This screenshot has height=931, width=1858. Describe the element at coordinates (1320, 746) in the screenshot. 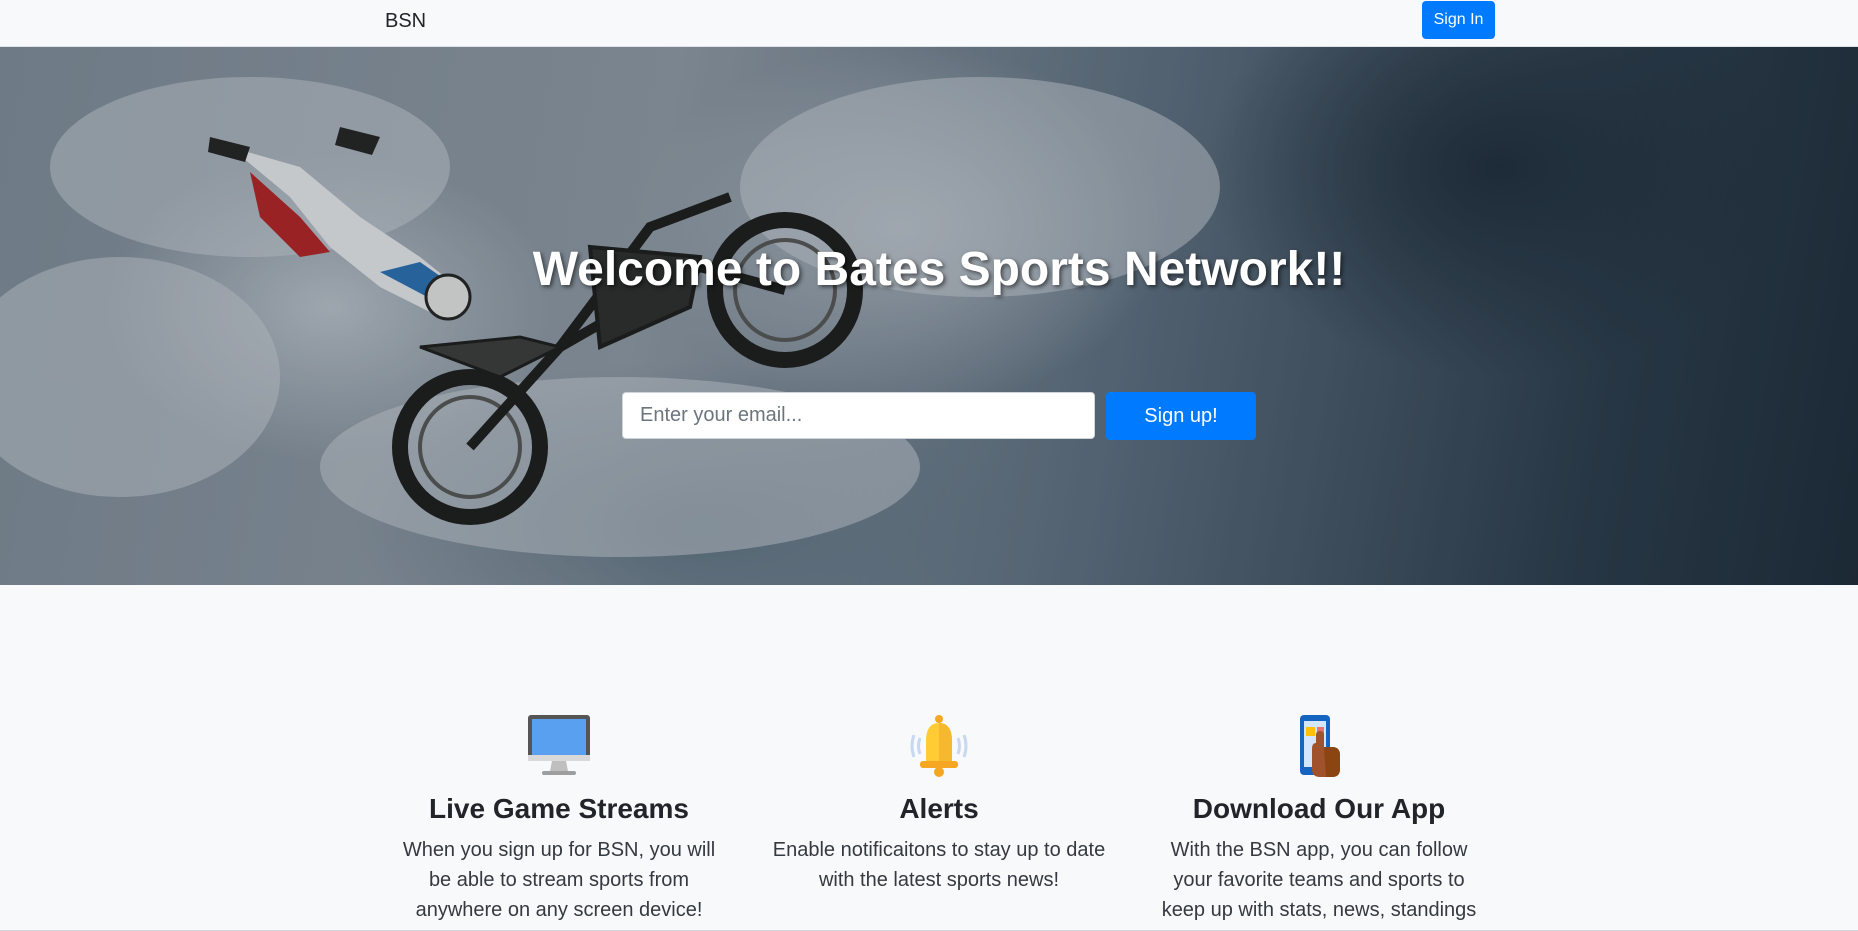

I see `phone-app-icon` at that location.